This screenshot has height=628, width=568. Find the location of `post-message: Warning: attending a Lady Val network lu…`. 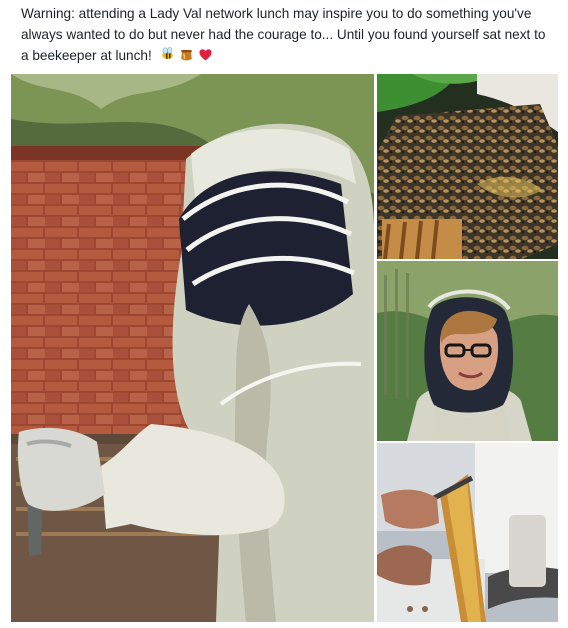

post-message: Warning: attending a Lady Val network lu… is located at coordinates (283, 34).